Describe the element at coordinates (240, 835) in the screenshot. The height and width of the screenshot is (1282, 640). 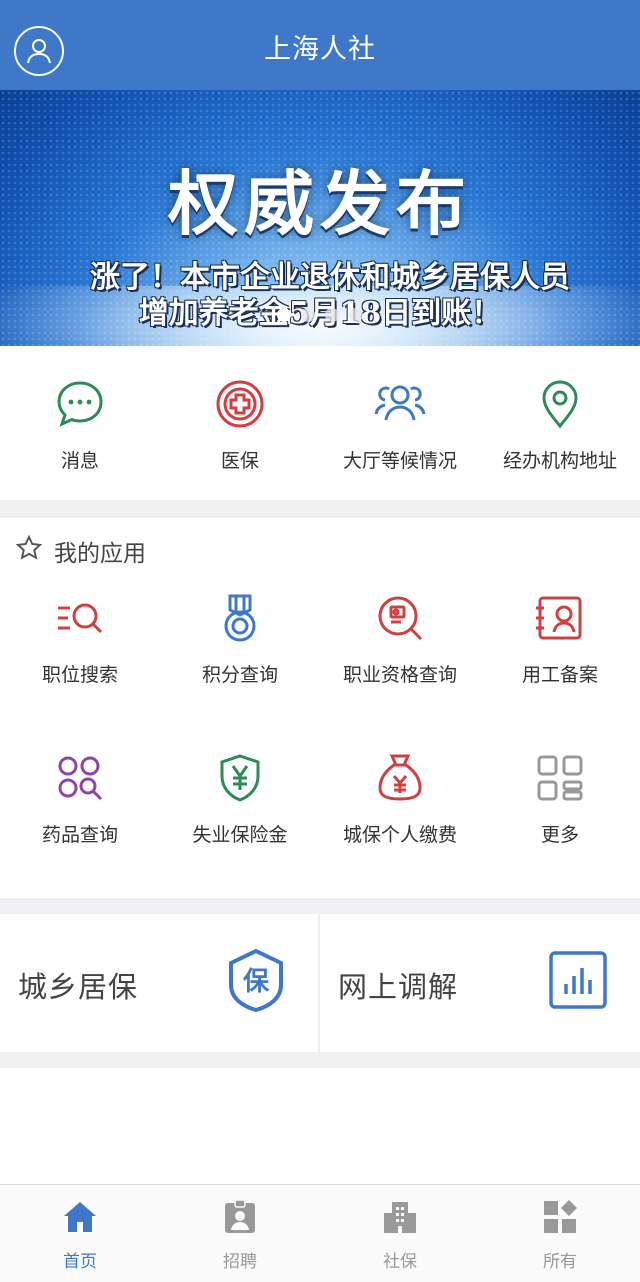
I see `app-label: 失业保险金` at that location.